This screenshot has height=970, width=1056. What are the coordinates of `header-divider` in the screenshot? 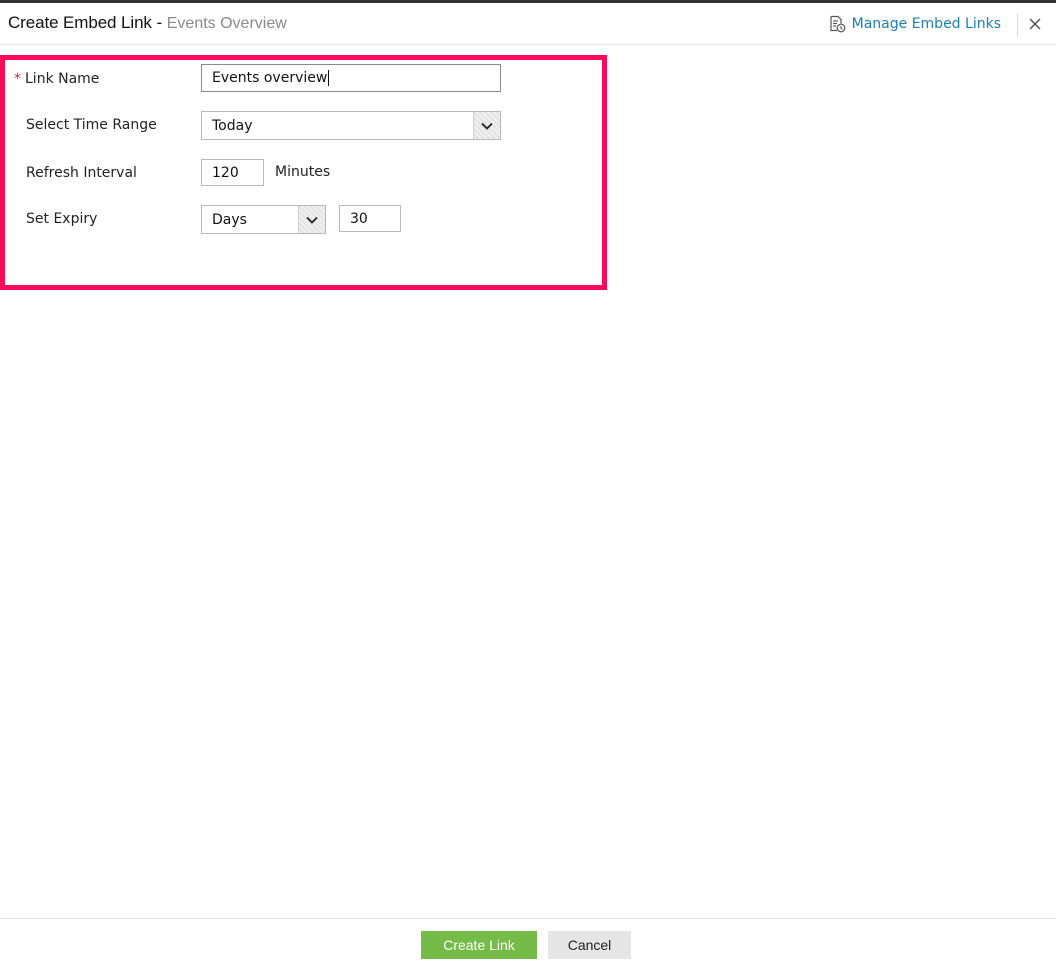 It's located at (1017, 25).